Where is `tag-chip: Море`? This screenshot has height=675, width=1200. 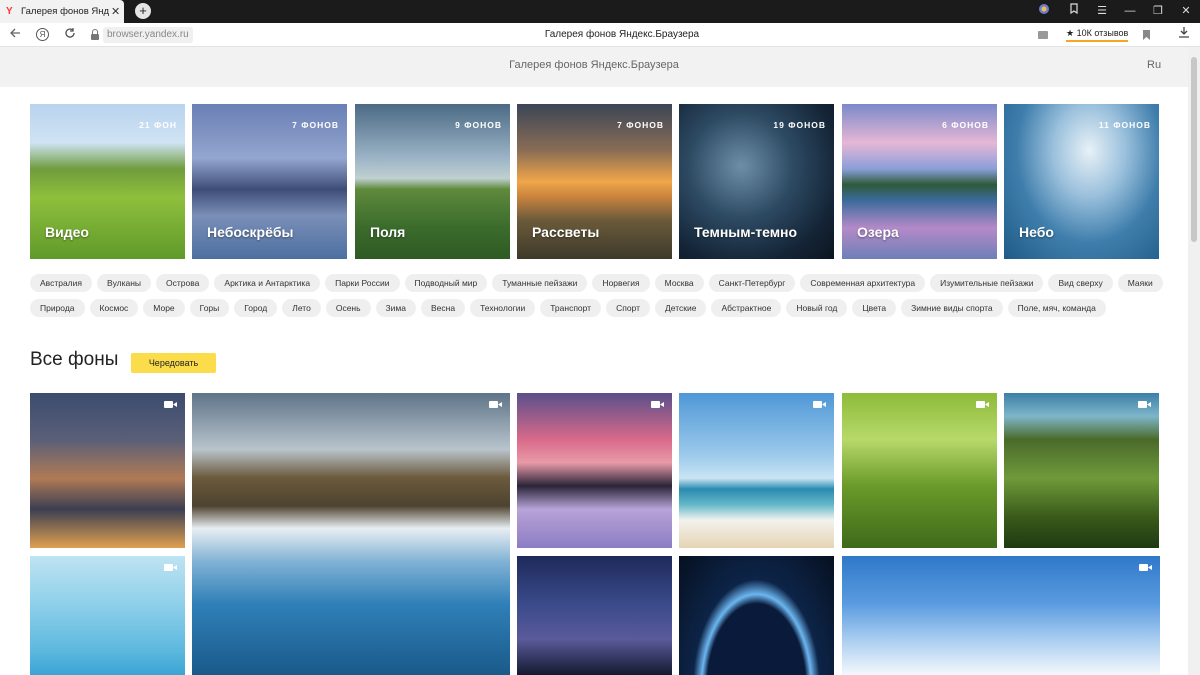 tag-chip: Море is located at coordinates (164, 308).